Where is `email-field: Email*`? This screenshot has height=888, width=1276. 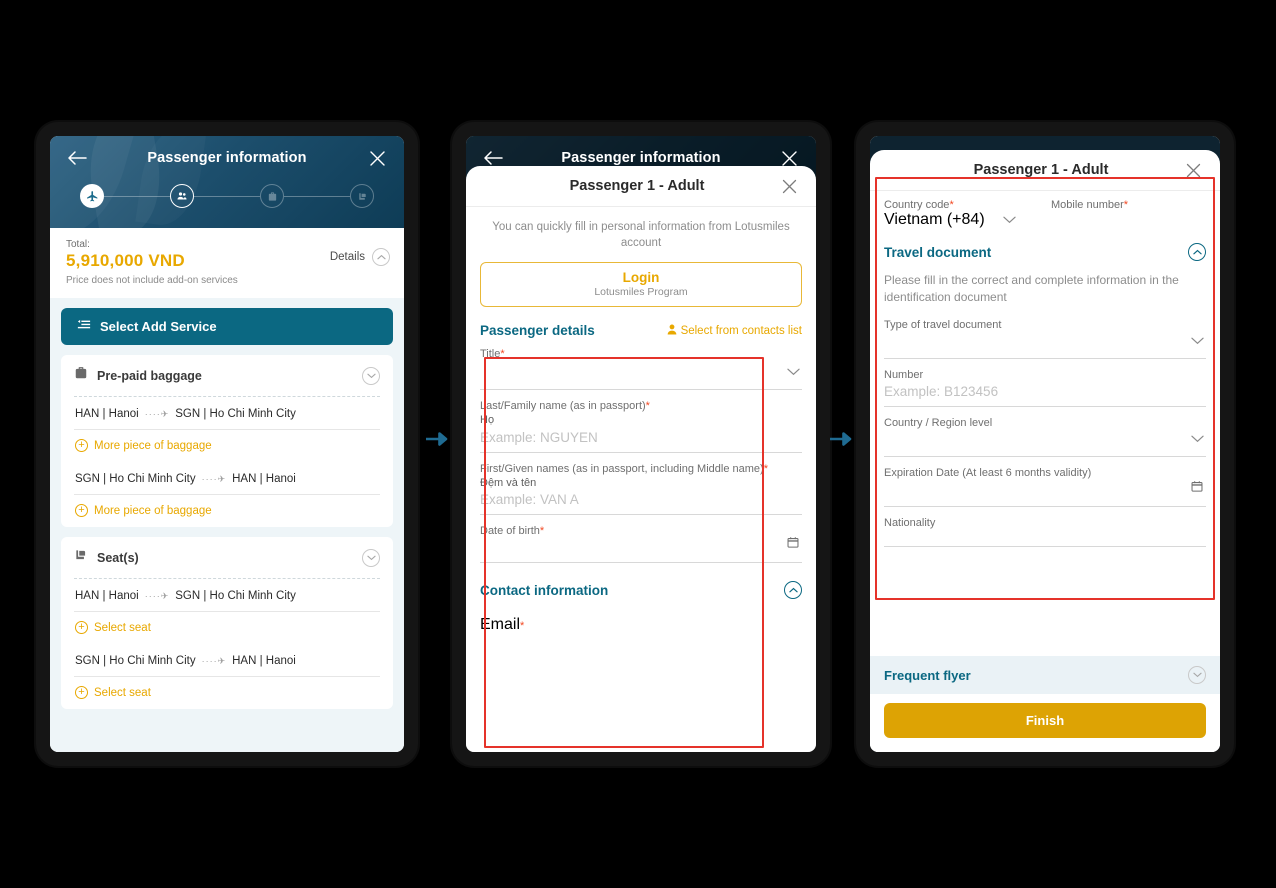 email-field: Email* is located at coordinates (641, 618).